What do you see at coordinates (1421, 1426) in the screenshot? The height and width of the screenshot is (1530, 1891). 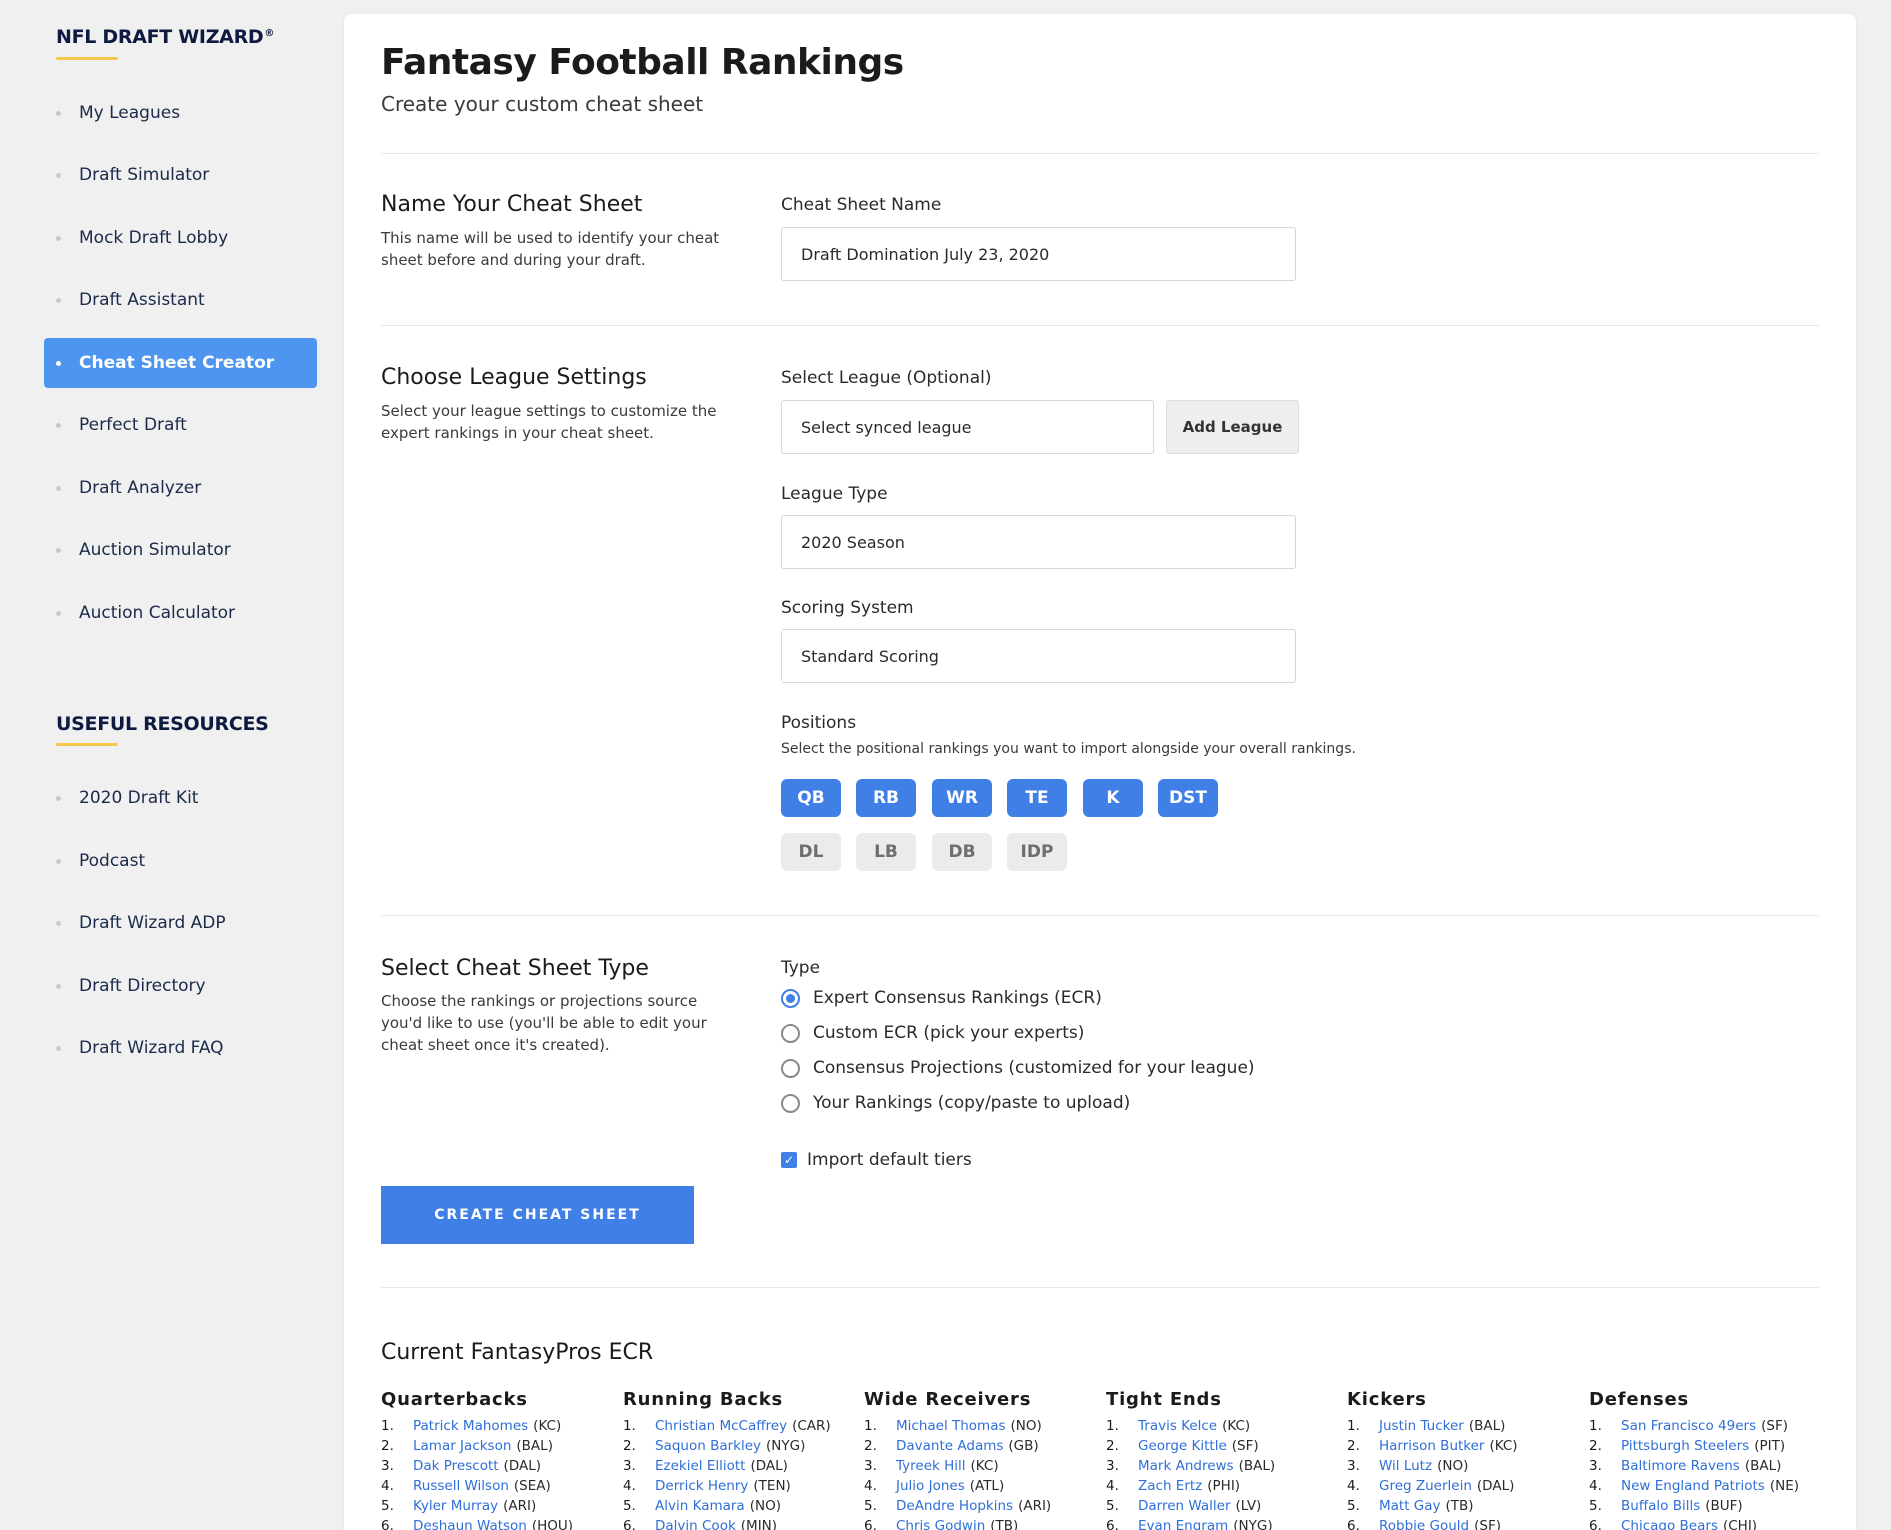 I see `player-link: Justin Tucker` at bounding box center [1421, 1426].